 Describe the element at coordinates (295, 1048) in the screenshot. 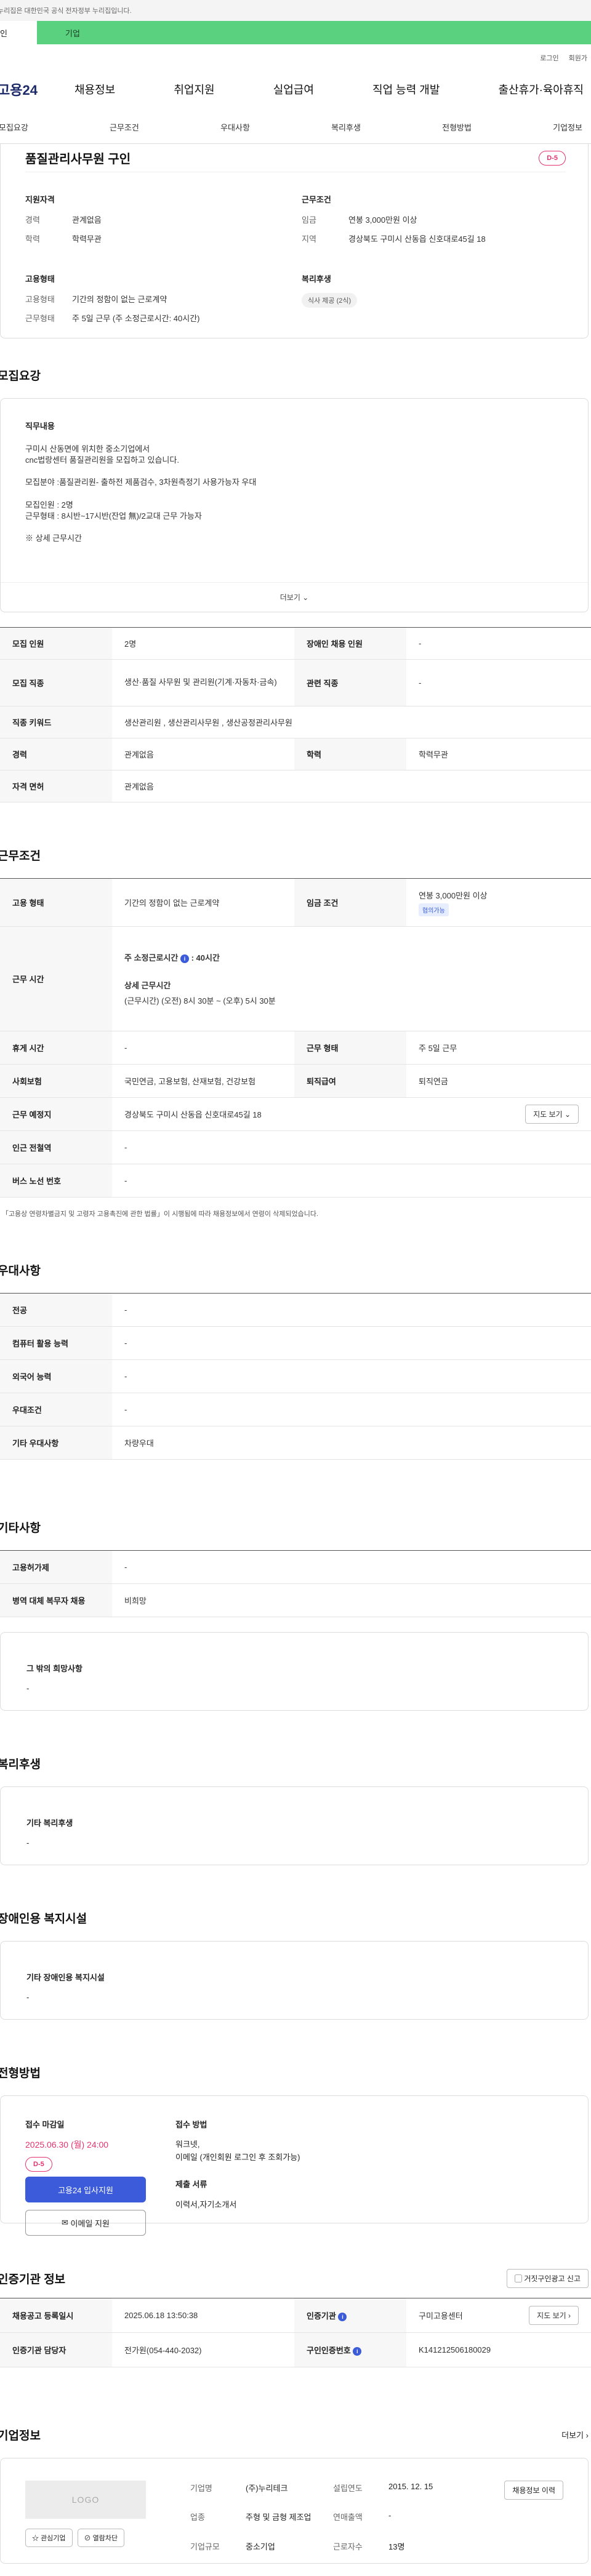

I see `table-row: 휴게 시간 - 근무 형태 주 5일 근무` at that location.